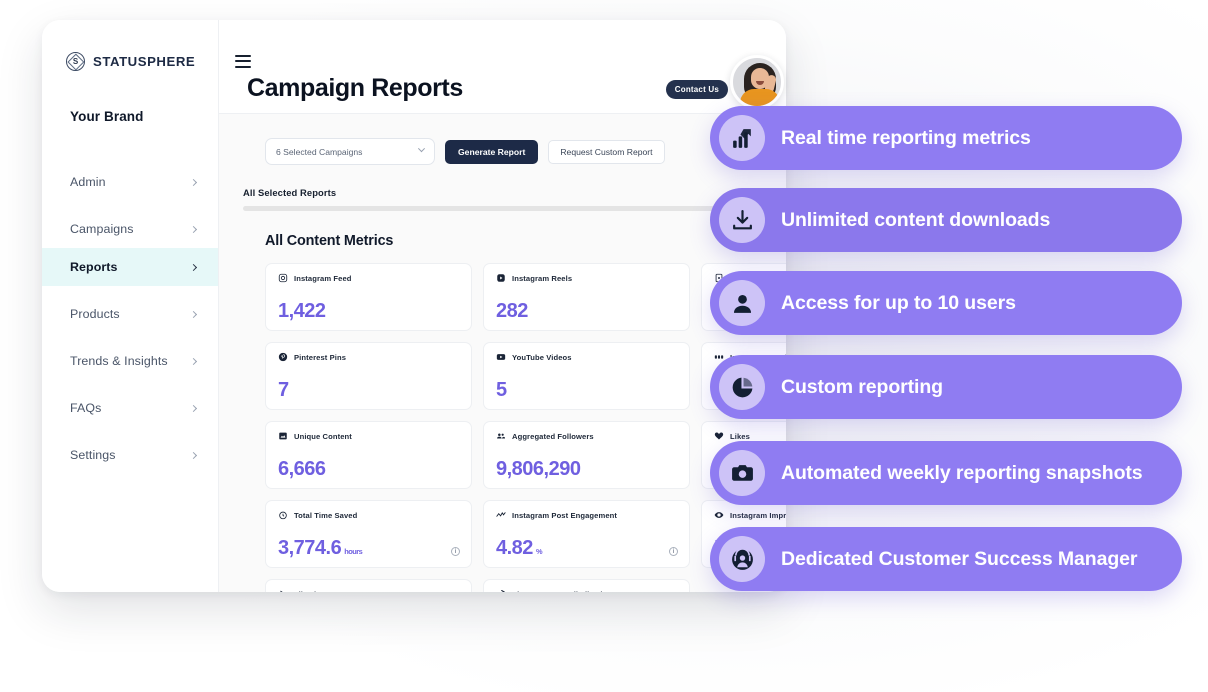 This screenshot has height=692, width=1208. What do you see at coordinates (542, 357) in the screenshot?
I see `metric-label: YouTube Videos` at bounding box center [542, 357].